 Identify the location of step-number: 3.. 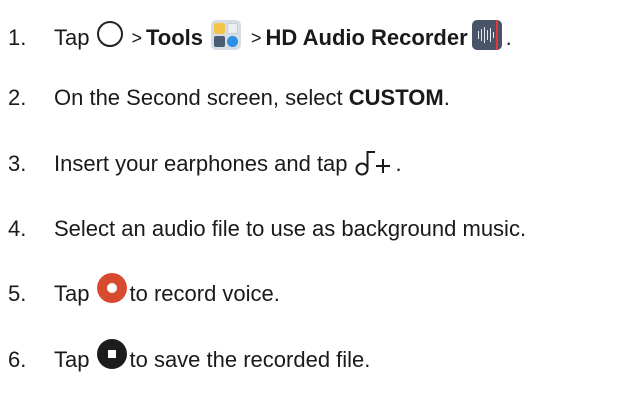
(17, 163).